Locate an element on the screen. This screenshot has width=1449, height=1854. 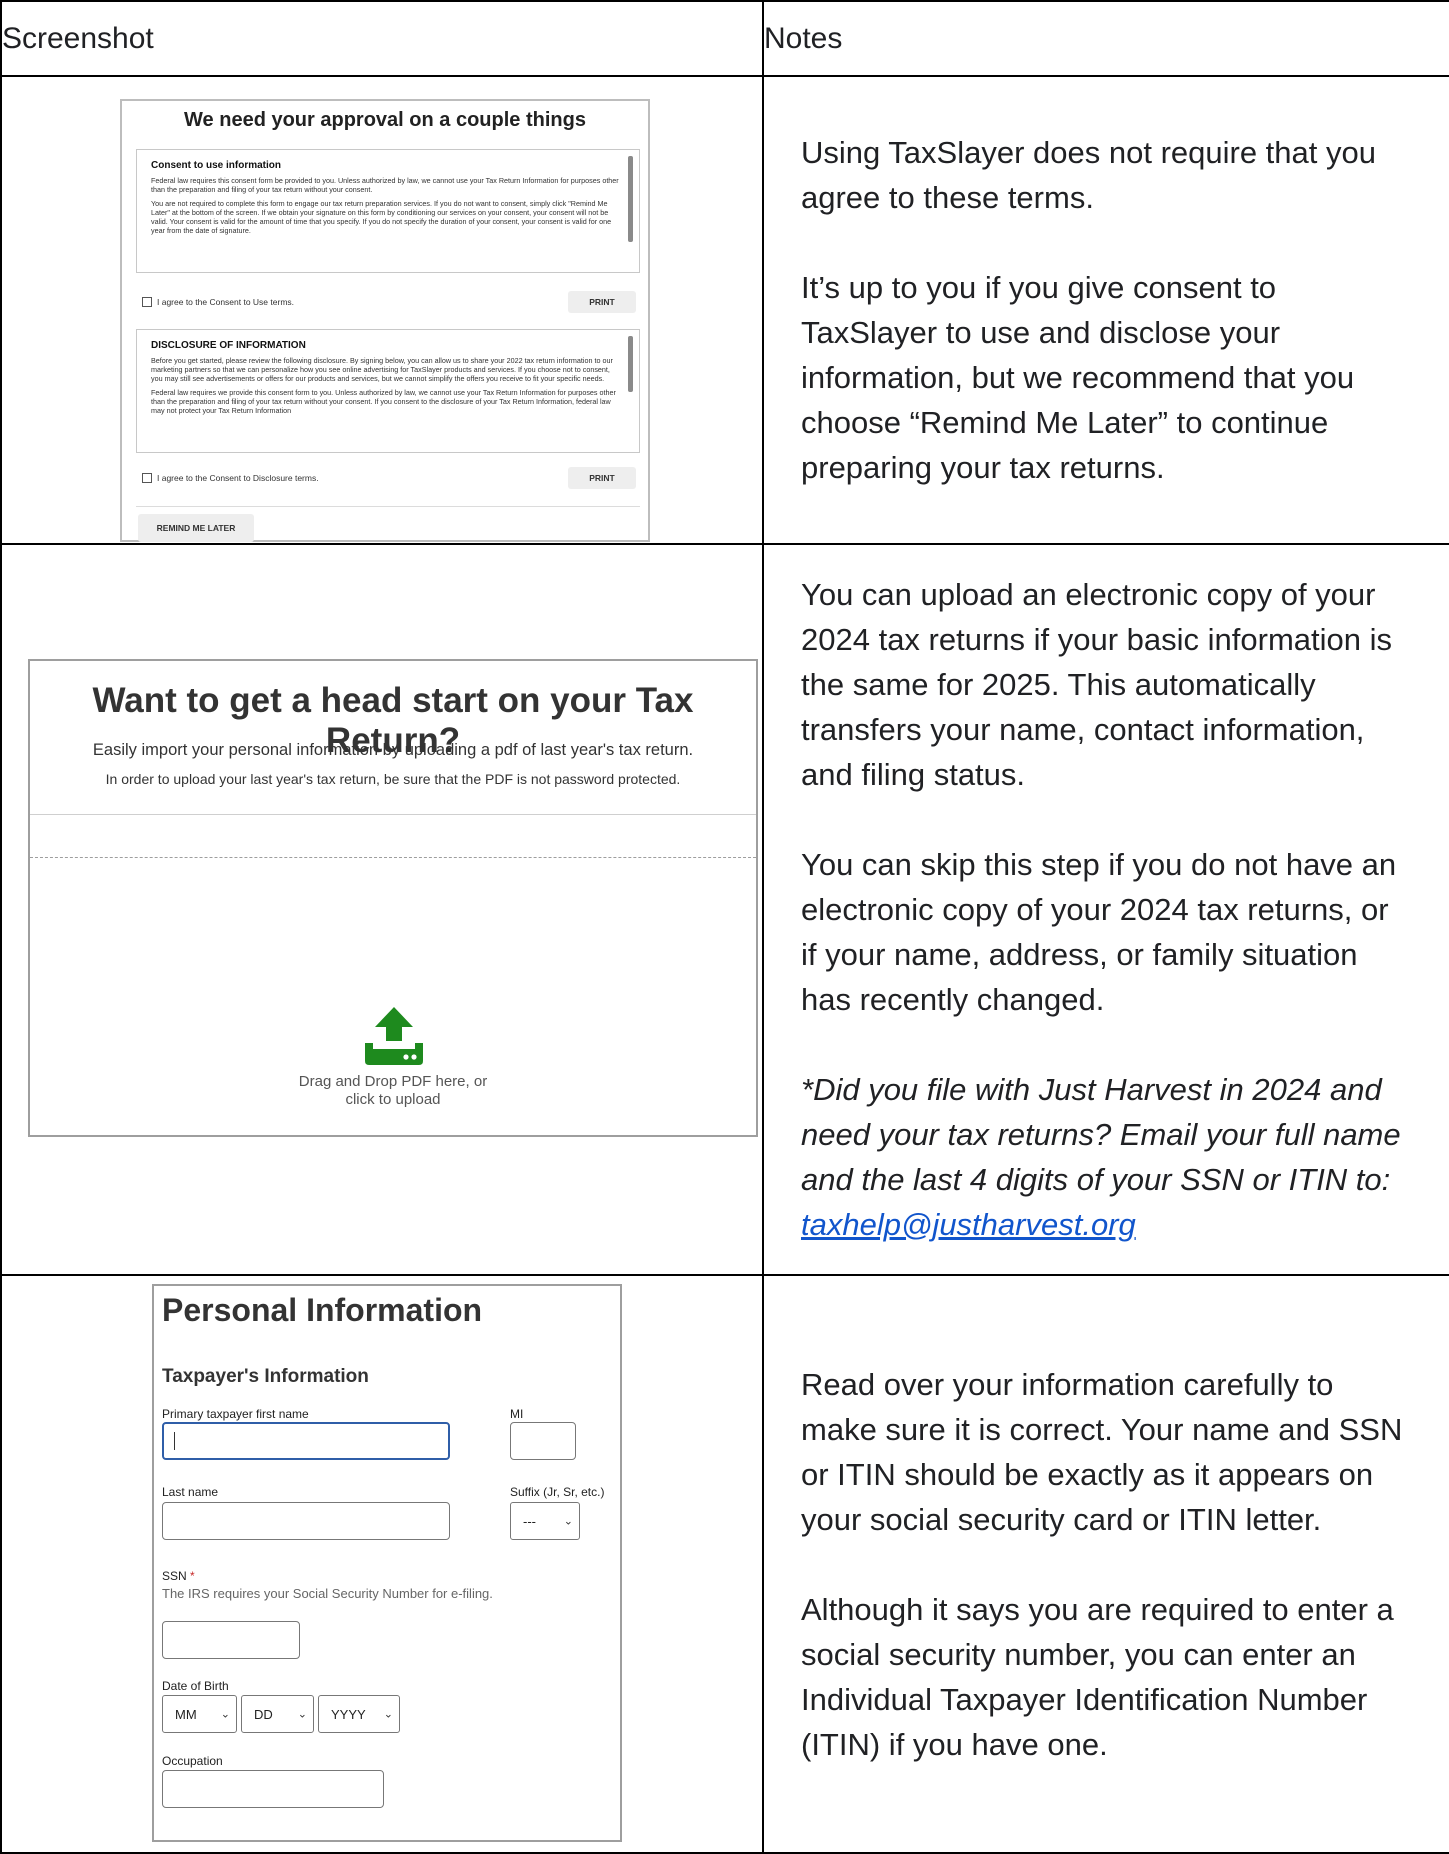
ssn-label-text: SSN is located at coordinates (174, 1576).